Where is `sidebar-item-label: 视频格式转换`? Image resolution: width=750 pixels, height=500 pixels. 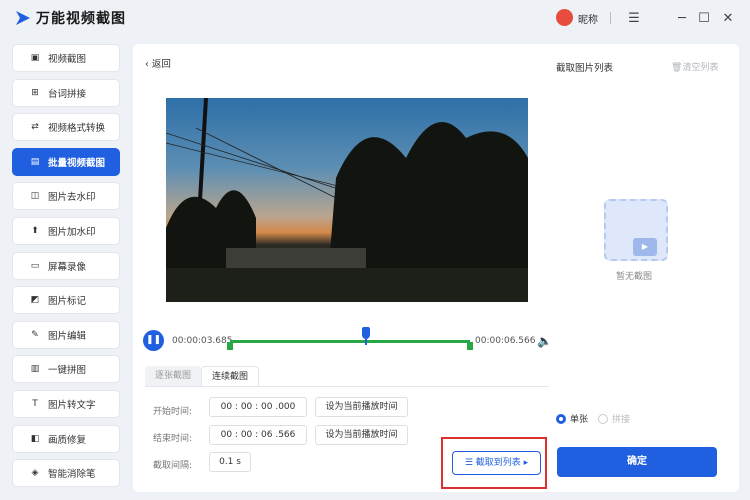 sidebar-item-label: 视频格式转换 is located at coordinates (77, 129).